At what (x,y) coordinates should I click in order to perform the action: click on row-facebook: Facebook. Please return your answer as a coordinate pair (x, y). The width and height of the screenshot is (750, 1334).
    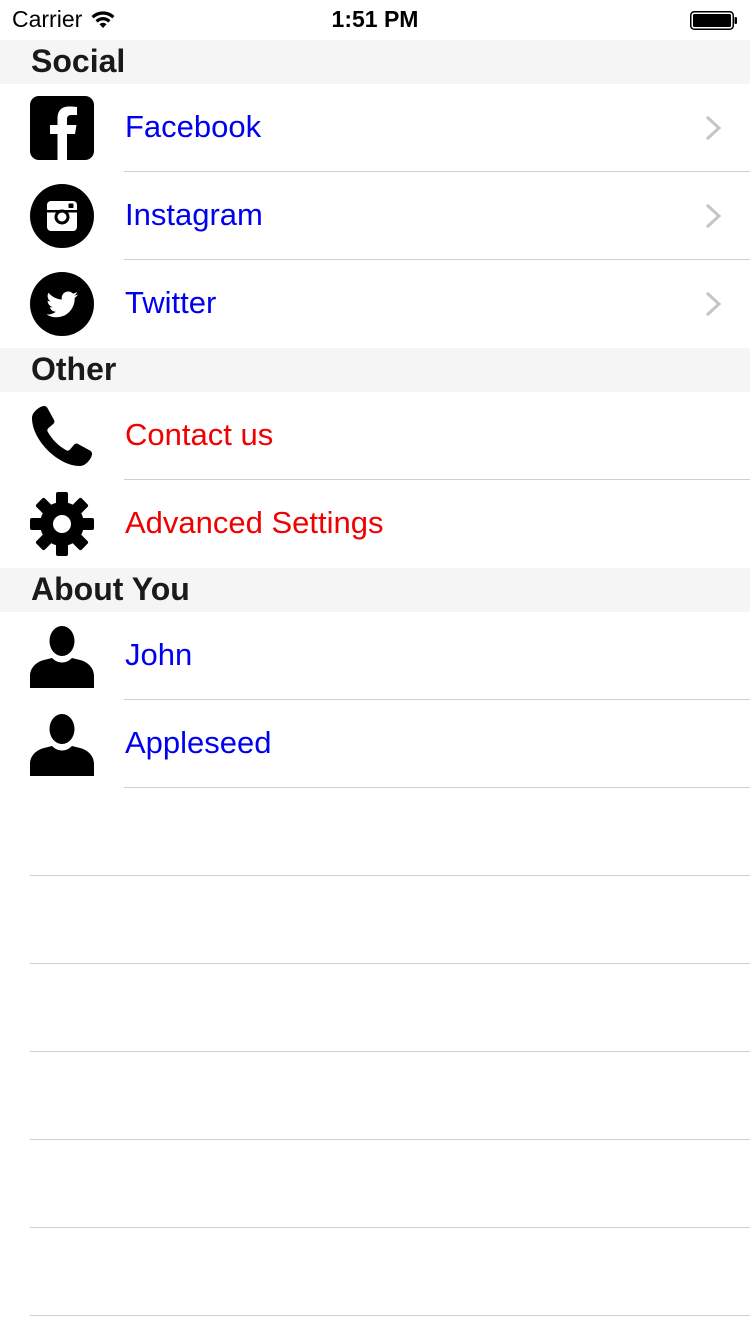
    Looking at the image, I should click on (375, 128).